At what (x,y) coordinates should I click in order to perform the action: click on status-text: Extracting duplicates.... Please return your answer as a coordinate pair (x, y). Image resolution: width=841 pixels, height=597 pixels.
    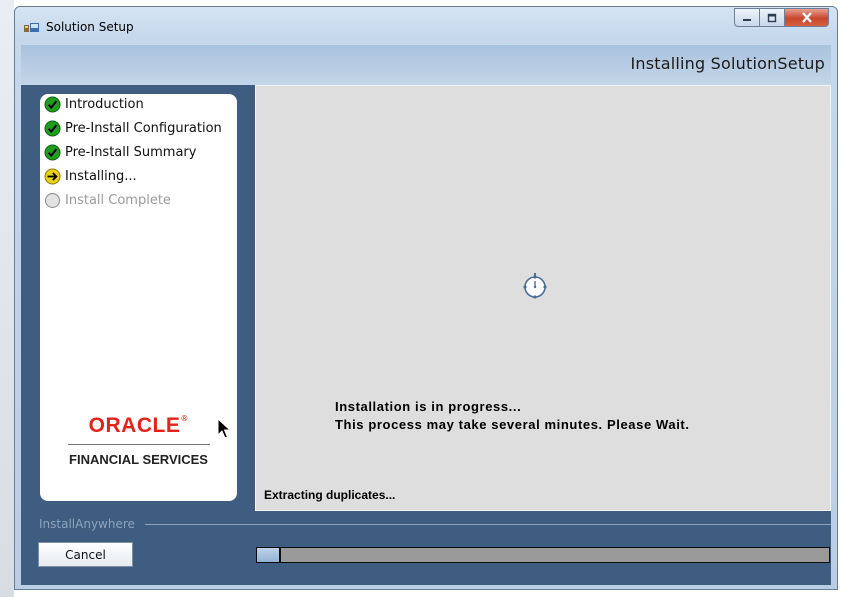
    Looking at the image, I should click on (330, 495).